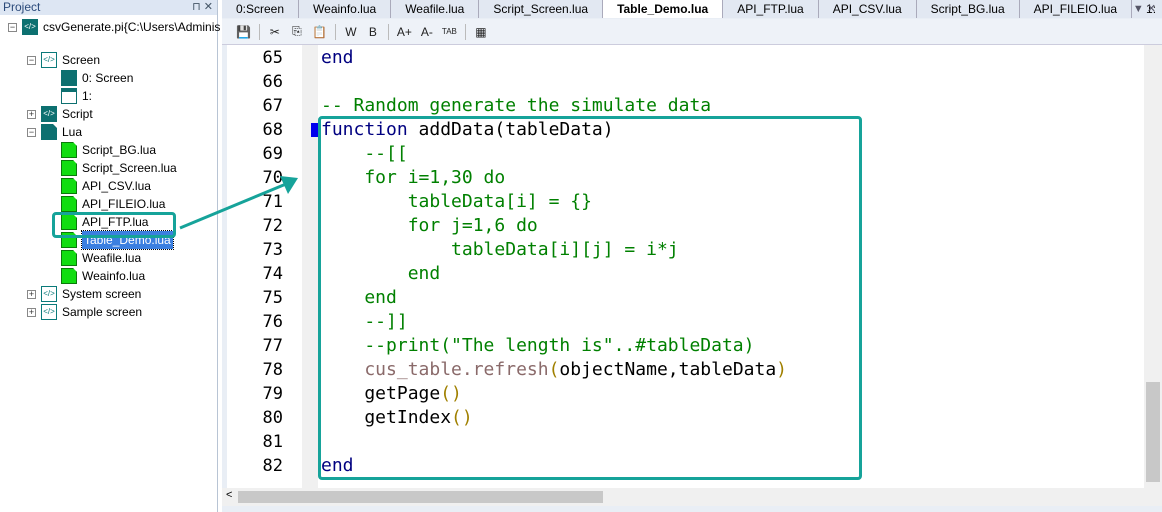  What do you see at coordinates (108, 78) in the screenshot?
I see `label: 0: Screen` at bounding box center [108, 78].